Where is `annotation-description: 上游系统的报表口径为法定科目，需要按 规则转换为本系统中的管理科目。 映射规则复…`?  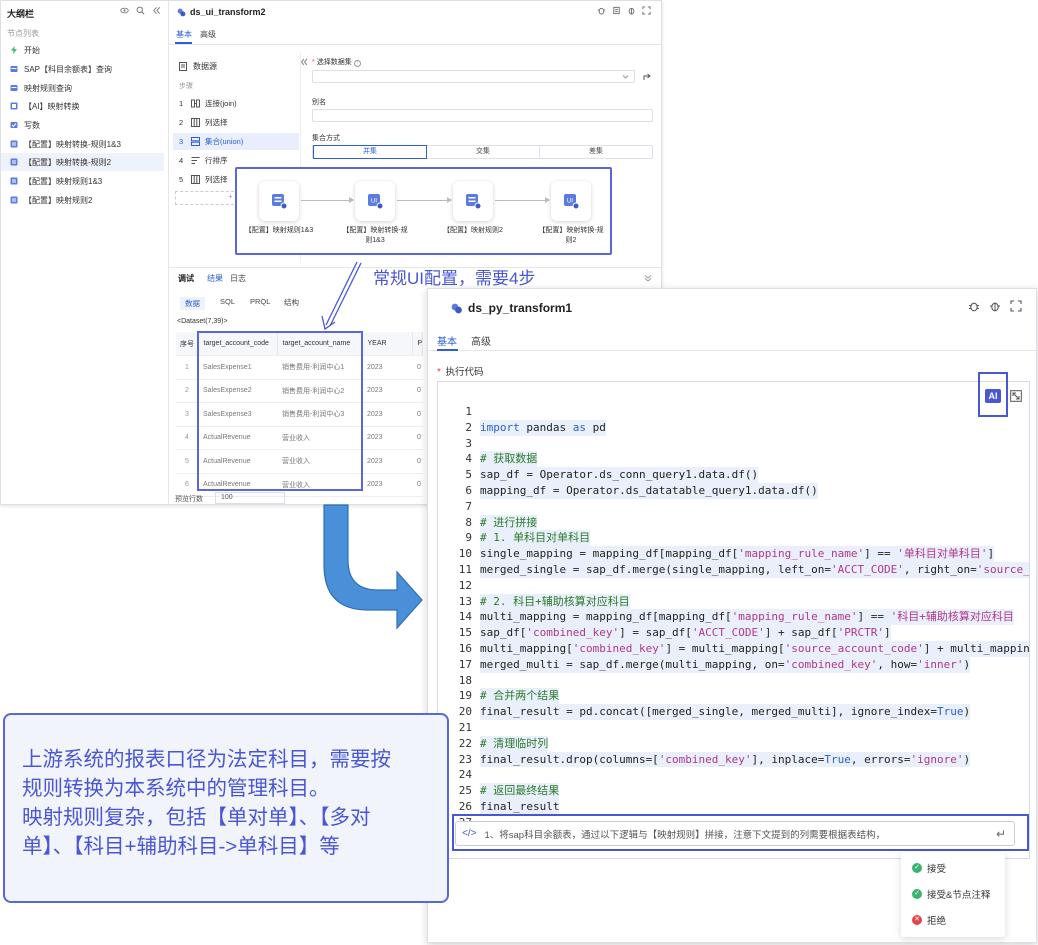
annotation-description: 上游系统的报表口径为法定科目，需要按 规则转换为本系统中的管理科目。 映射规则复… is located at coordinates (226, 808).